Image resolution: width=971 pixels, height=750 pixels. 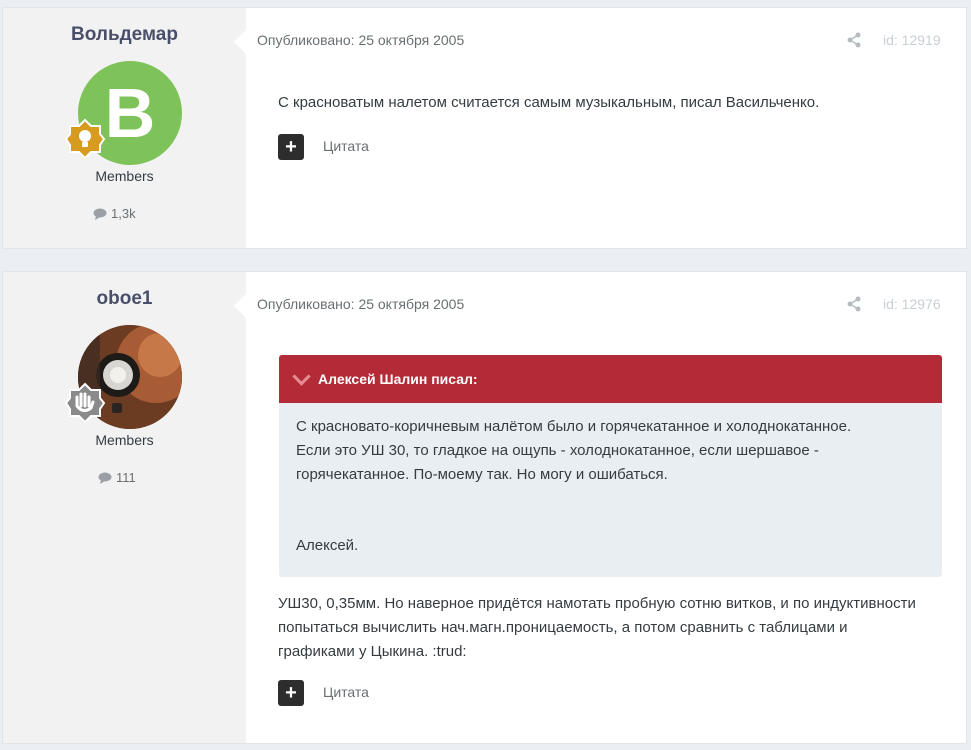 What do you see at coordinates (126, 477) in the screenshot?
I see `post-count-value: 111` at bounding box center [126, 477].